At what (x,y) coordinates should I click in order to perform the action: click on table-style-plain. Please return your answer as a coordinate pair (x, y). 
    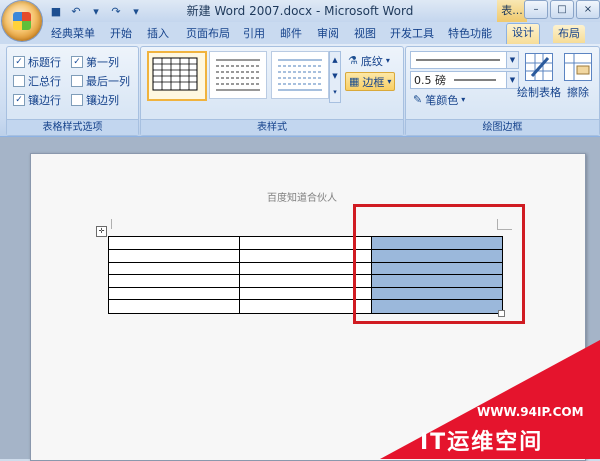
    Looking at the image, I should click on (238, 75).